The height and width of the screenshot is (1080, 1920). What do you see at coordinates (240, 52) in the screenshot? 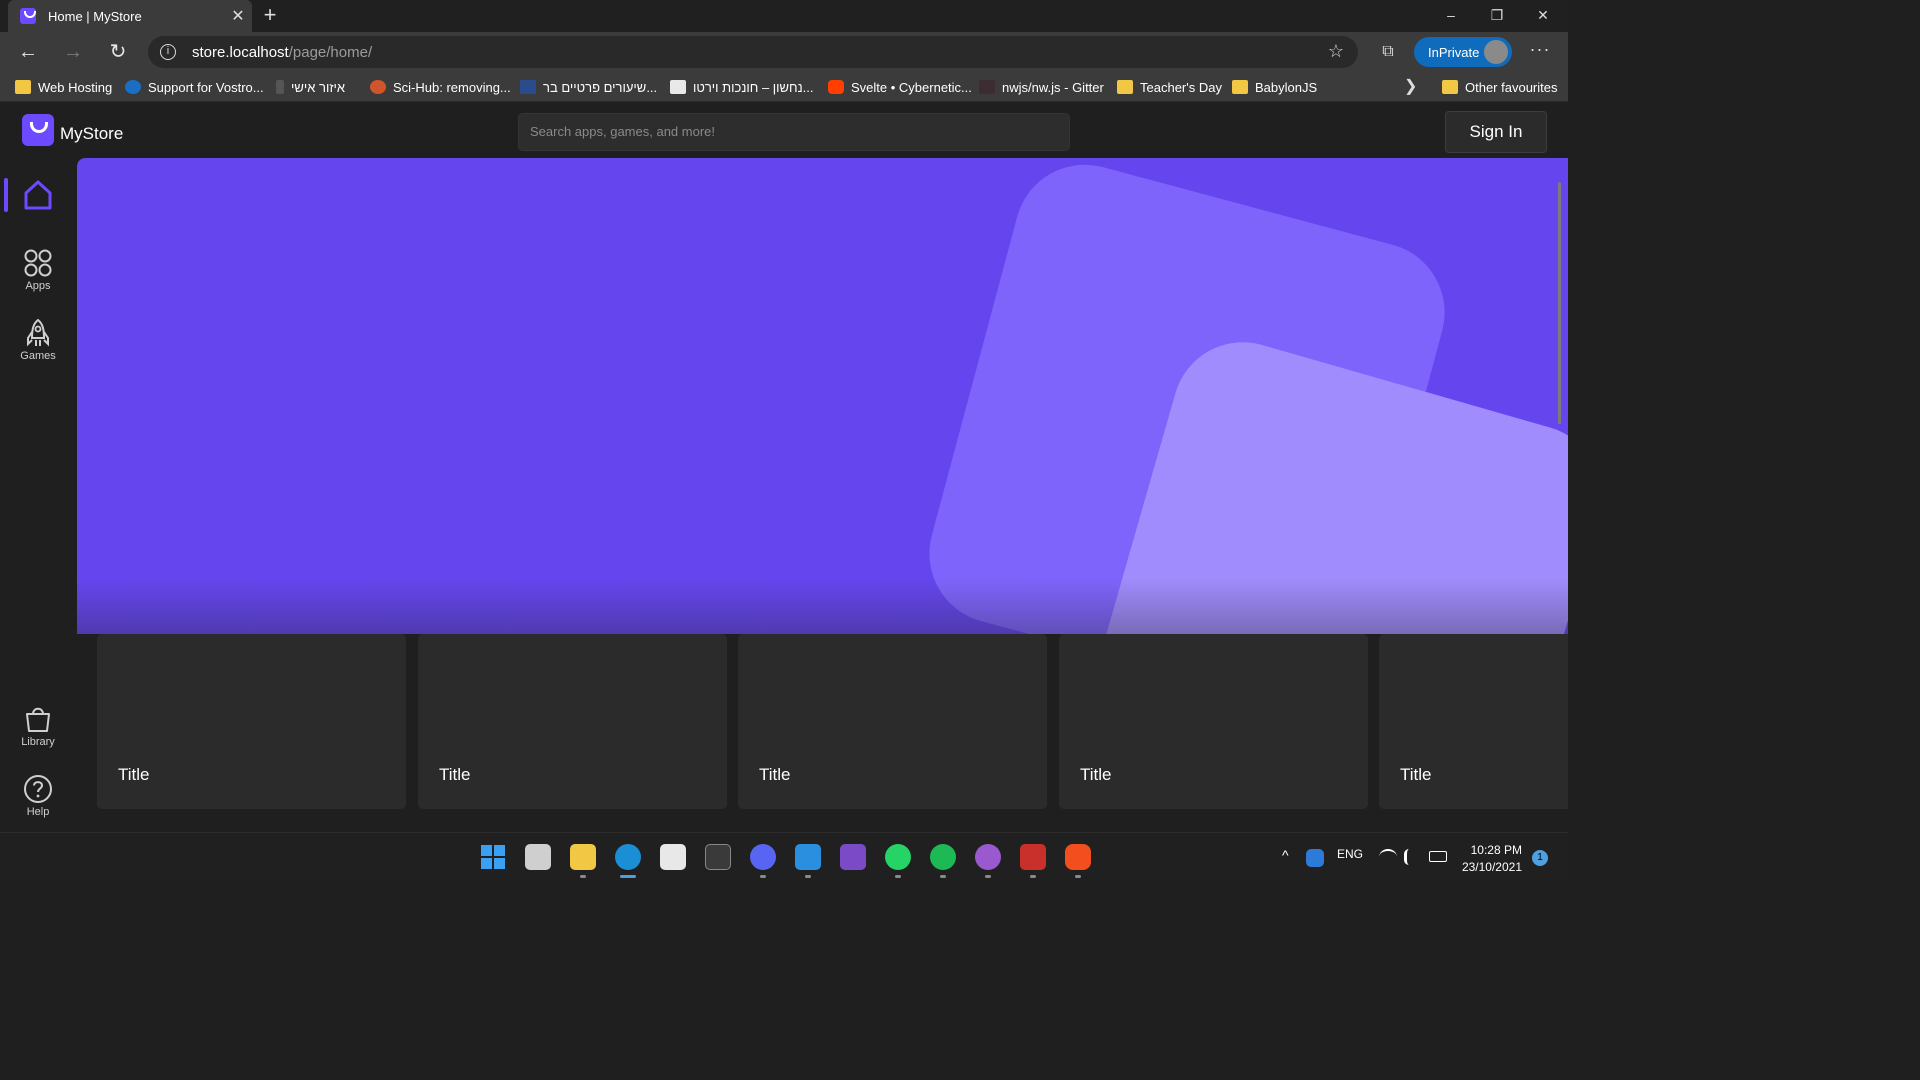
I see `url-host: store.localhost` at bounding box center [240, 52].